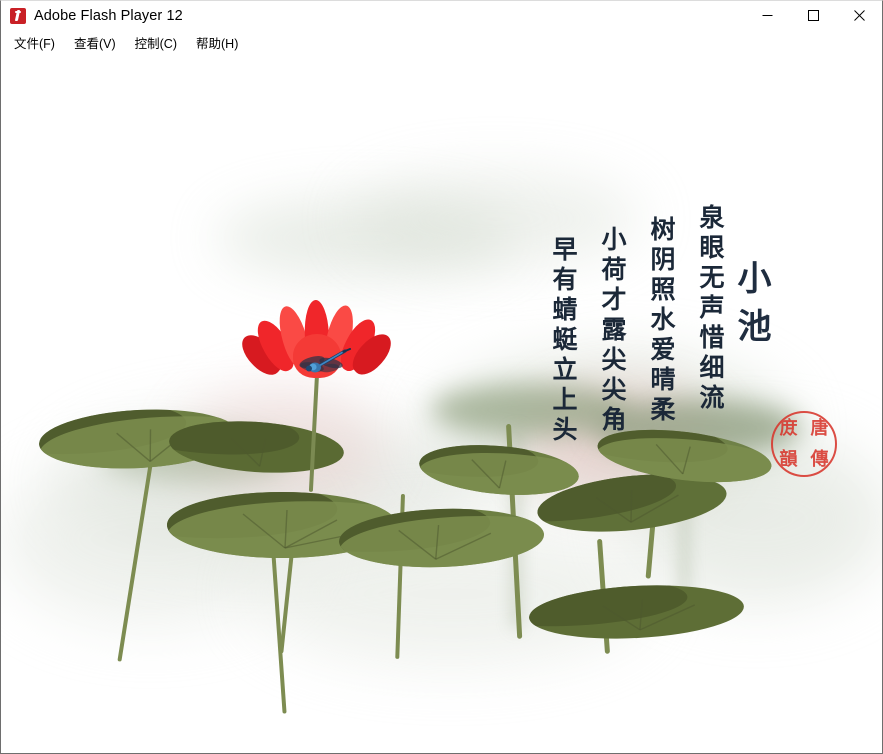  I want to click on menu-item-help: 帮助(H), so click(217, 42).